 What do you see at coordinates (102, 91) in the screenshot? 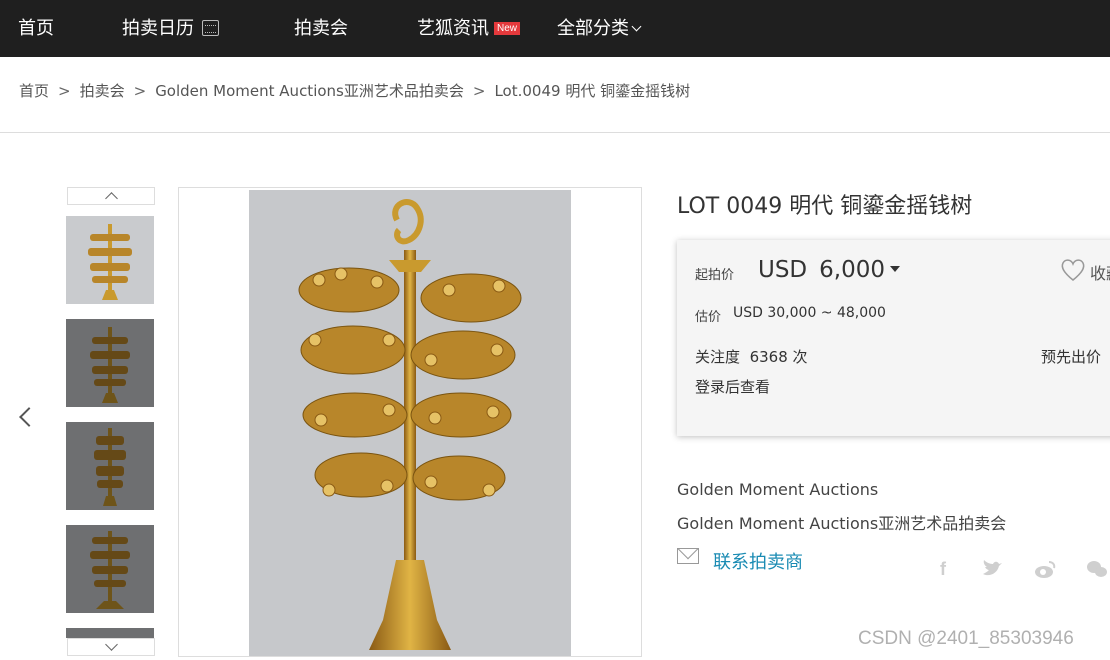
I see `breadcrumb-auctions: 拍卖会` at bounding box center [102, 91].